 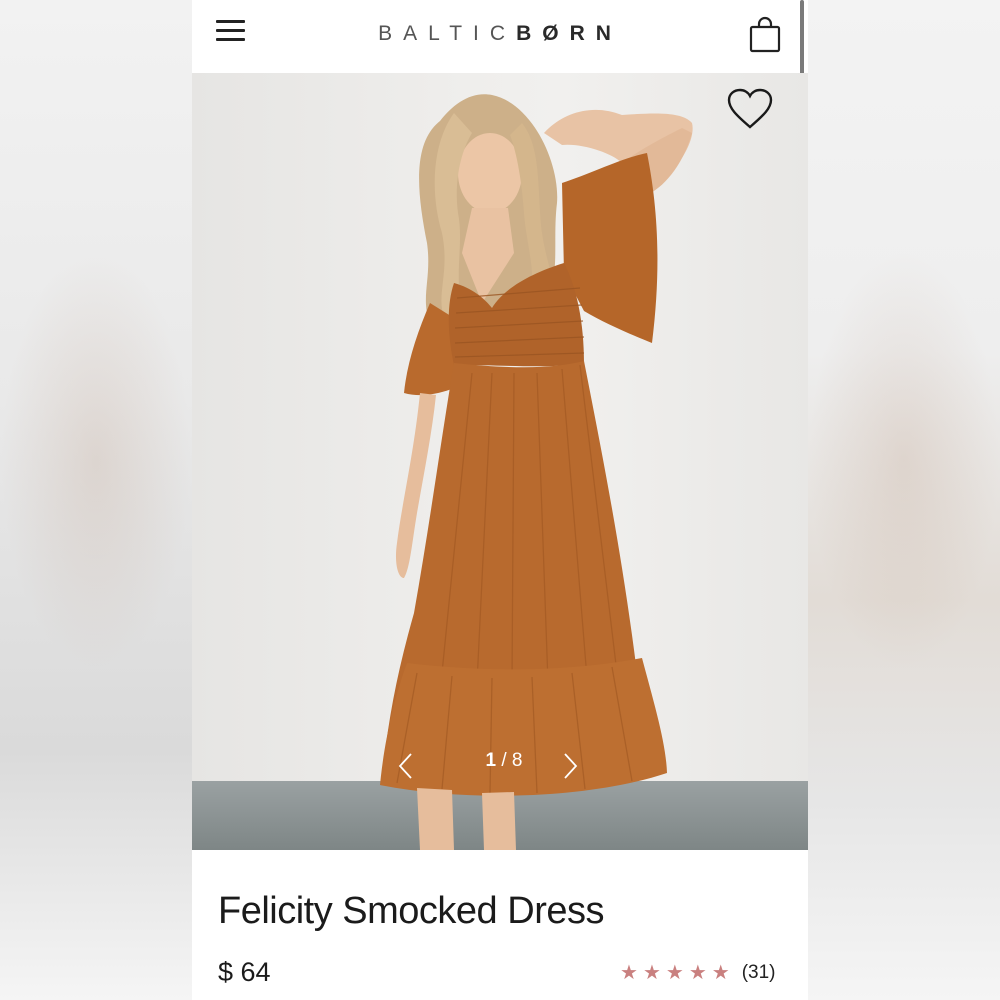 I want to click on product-rating: ★ ★ ★ ★ ★ (31), so click(x=697, y=973).